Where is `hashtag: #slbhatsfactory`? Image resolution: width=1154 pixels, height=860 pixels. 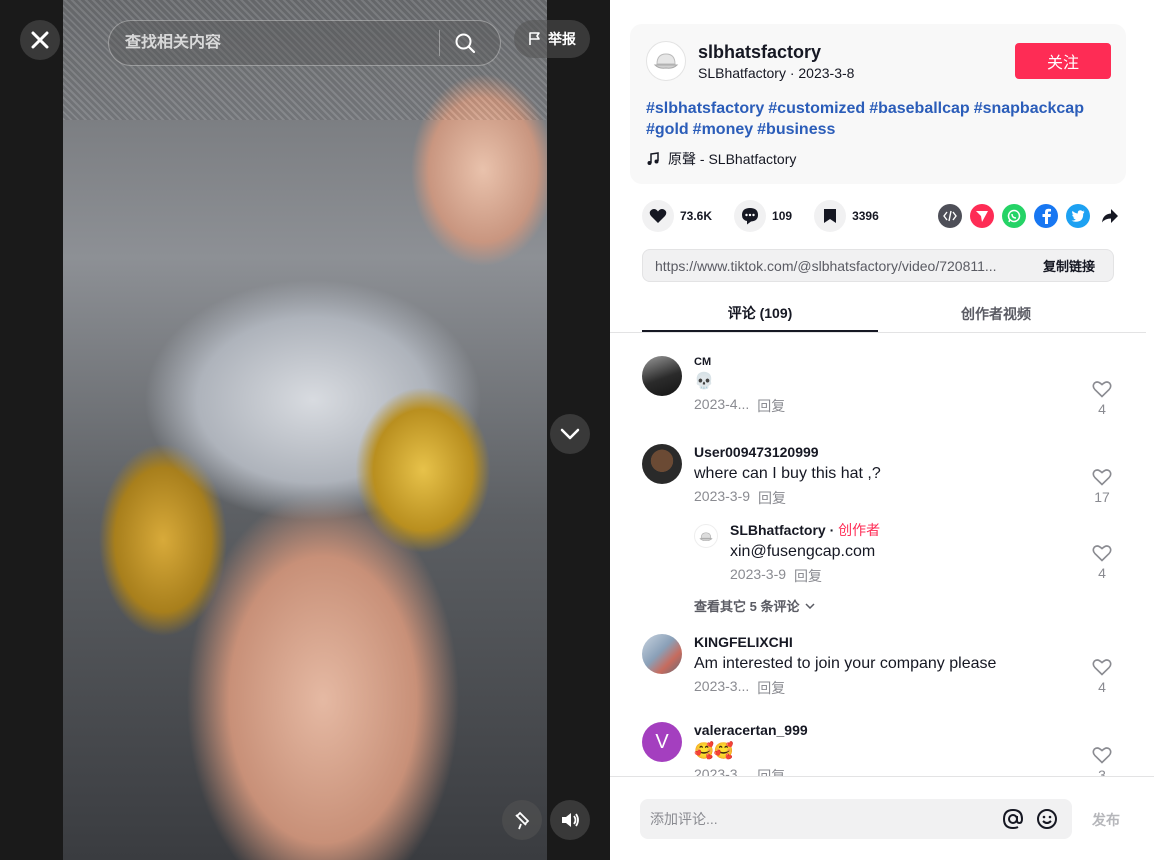 hashtag: #slbhatsfactory is located at coordinates (705, 108).